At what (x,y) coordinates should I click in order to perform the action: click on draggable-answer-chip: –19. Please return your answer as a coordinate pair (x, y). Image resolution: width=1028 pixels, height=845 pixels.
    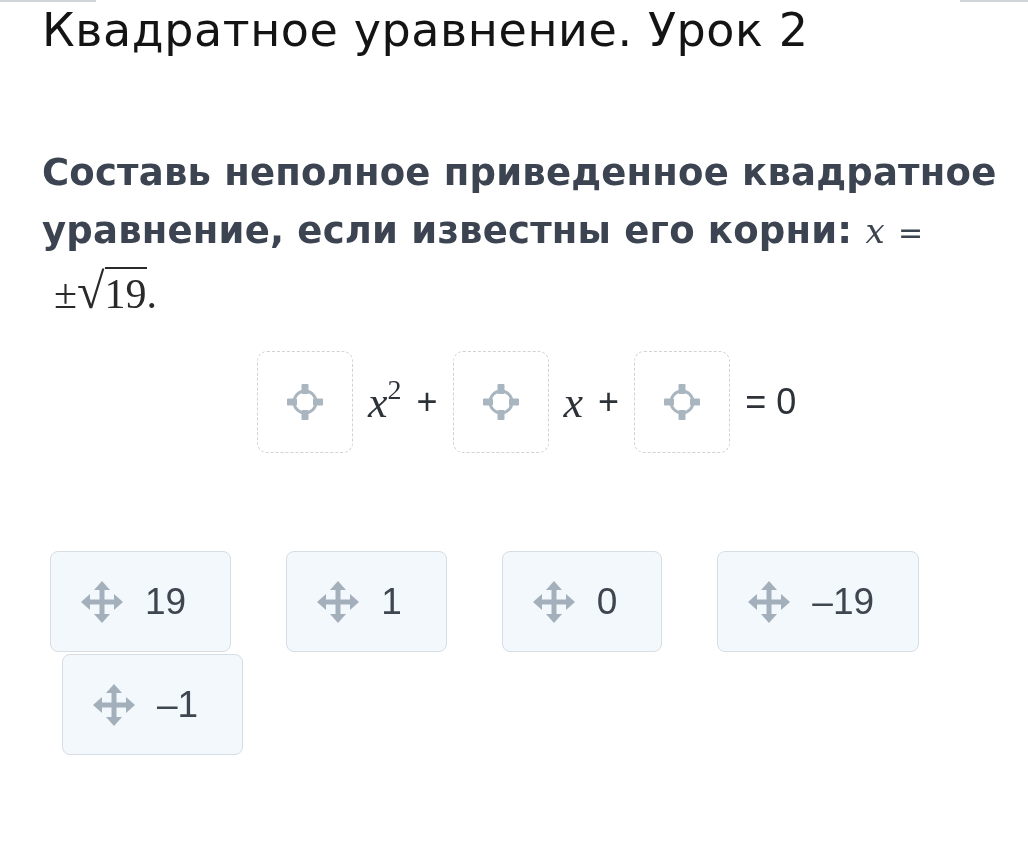
    Looking at the image, I should click on (818, 601).